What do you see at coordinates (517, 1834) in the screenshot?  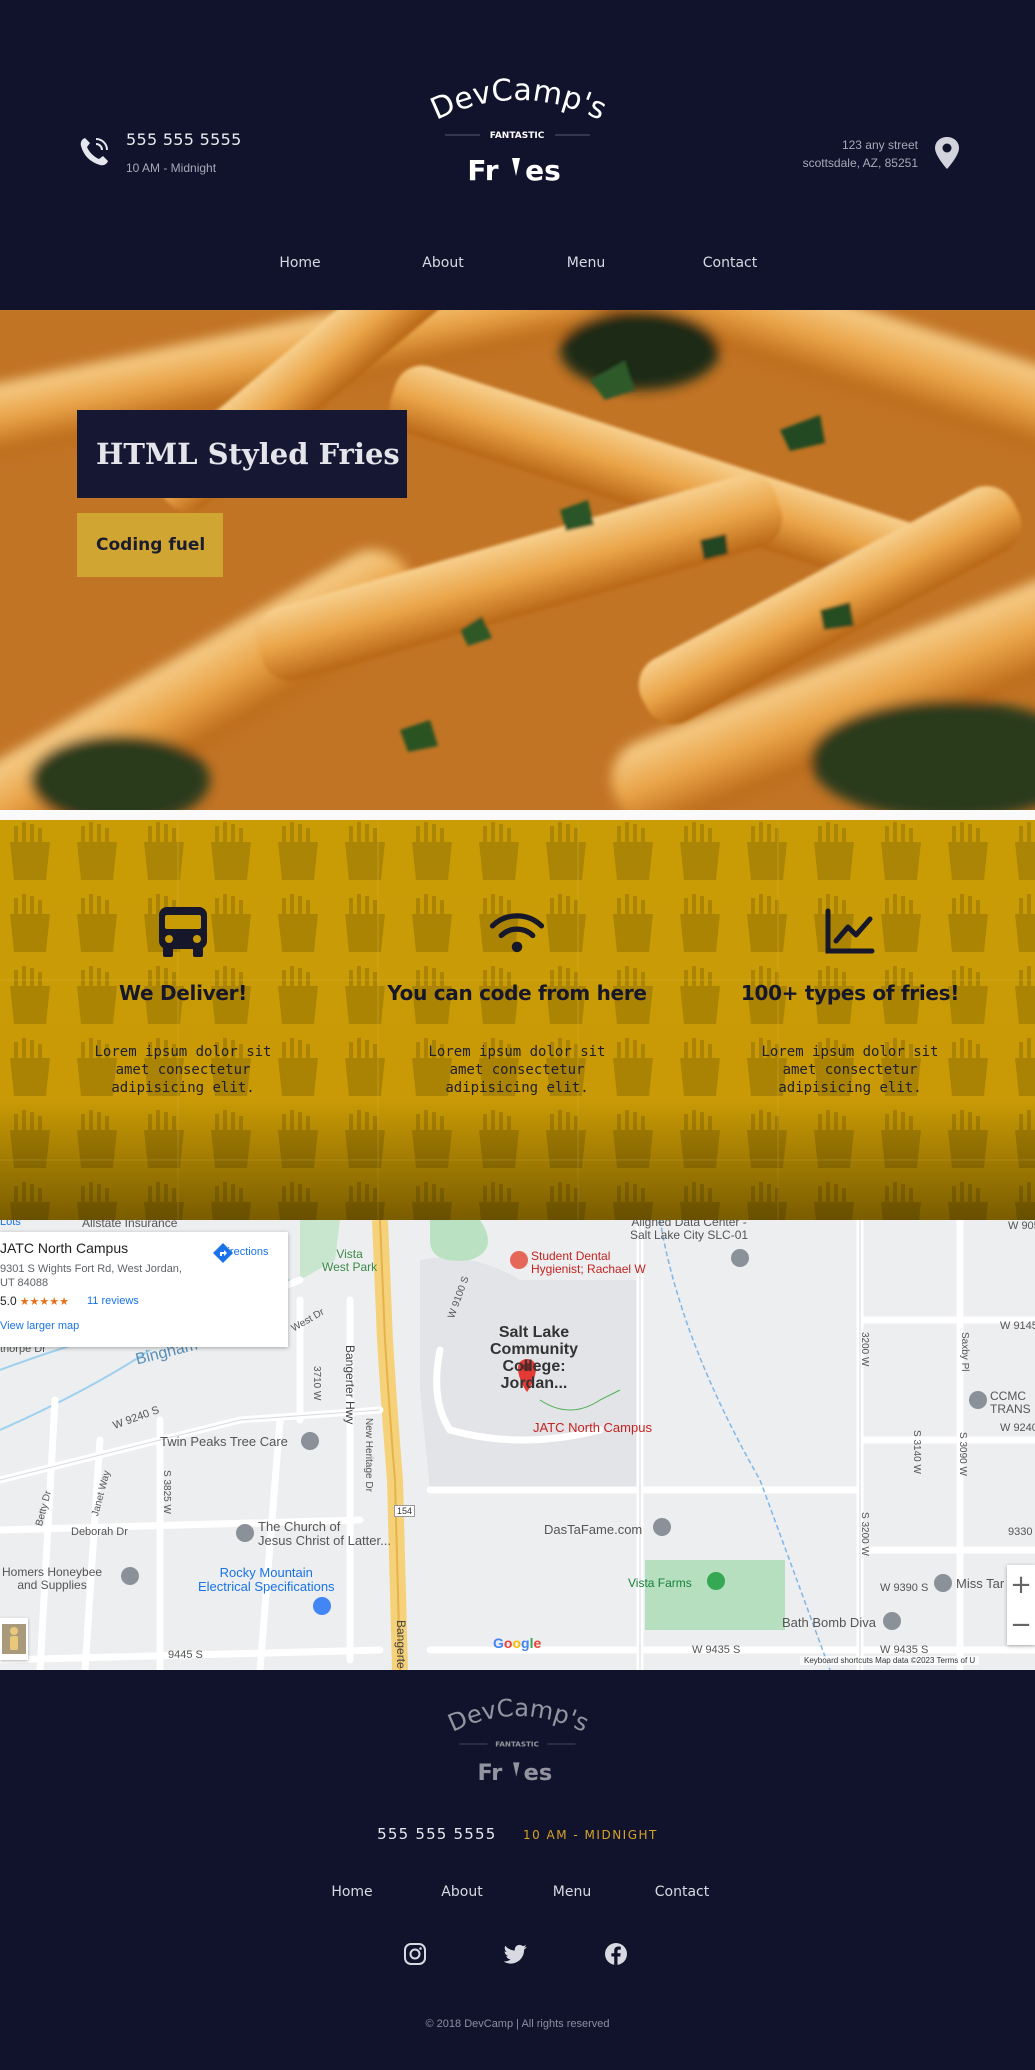 I see `footer-contact: 555 555 5555 10 AM - MIDNIGHT` at bounding box center [517, 1834].